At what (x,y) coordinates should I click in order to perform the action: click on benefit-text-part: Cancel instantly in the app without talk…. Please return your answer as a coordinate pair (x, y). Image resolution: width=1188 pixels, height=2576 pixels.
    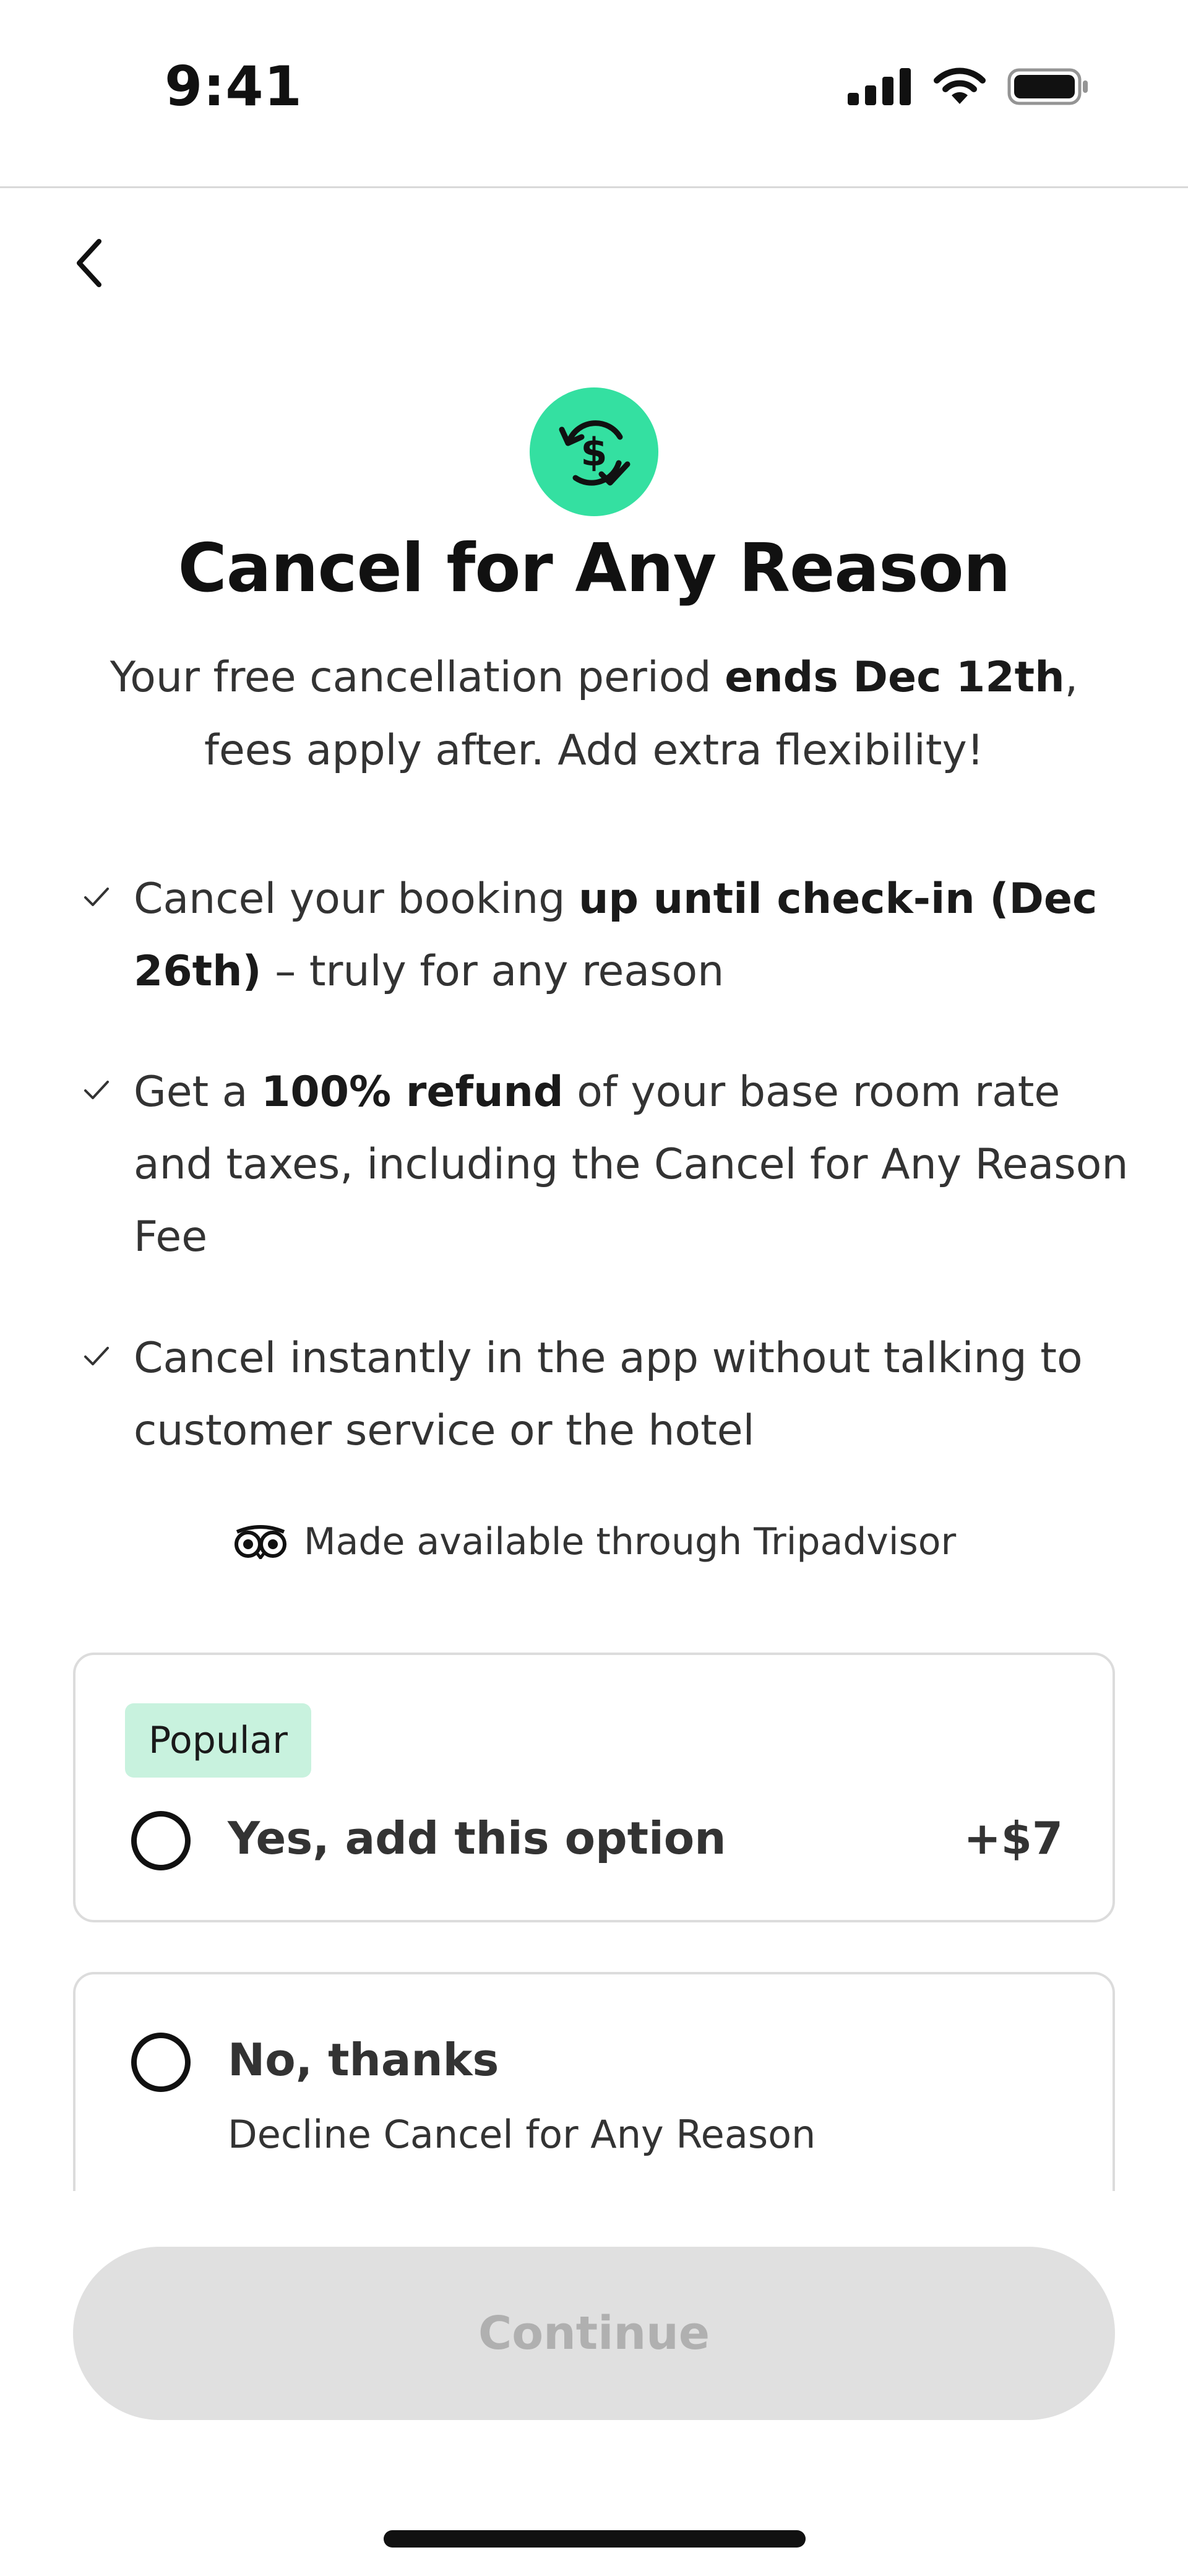
    Looking at the image, I should click on (608, 1394).